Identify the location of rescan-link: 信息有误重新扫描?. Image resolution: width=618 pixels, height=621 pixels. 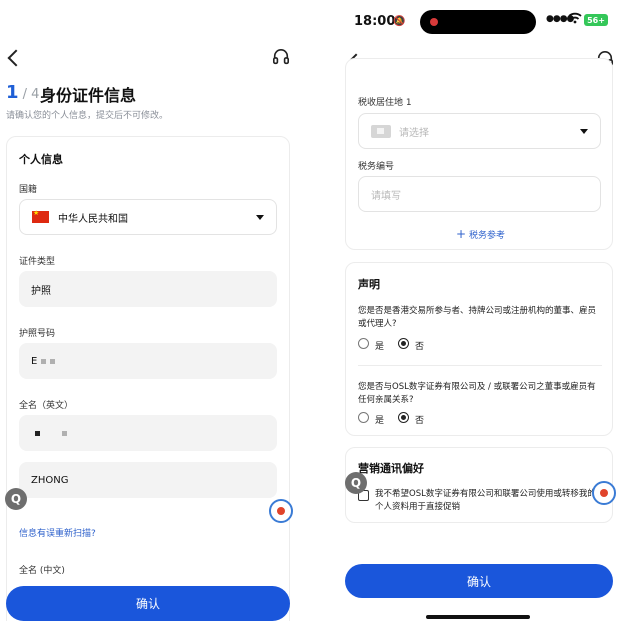
(57, 532).